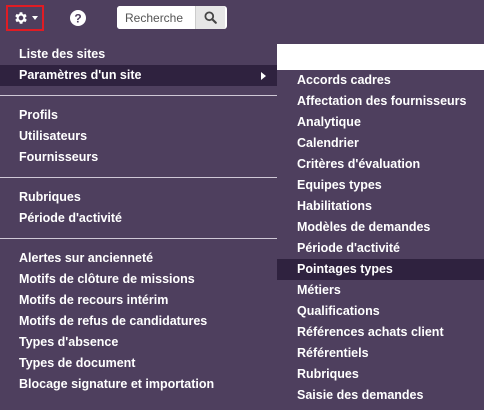 The height and width of the screenshot is (410, 484). I want to click on menu-item-profils: Profils, so click(138, 115).